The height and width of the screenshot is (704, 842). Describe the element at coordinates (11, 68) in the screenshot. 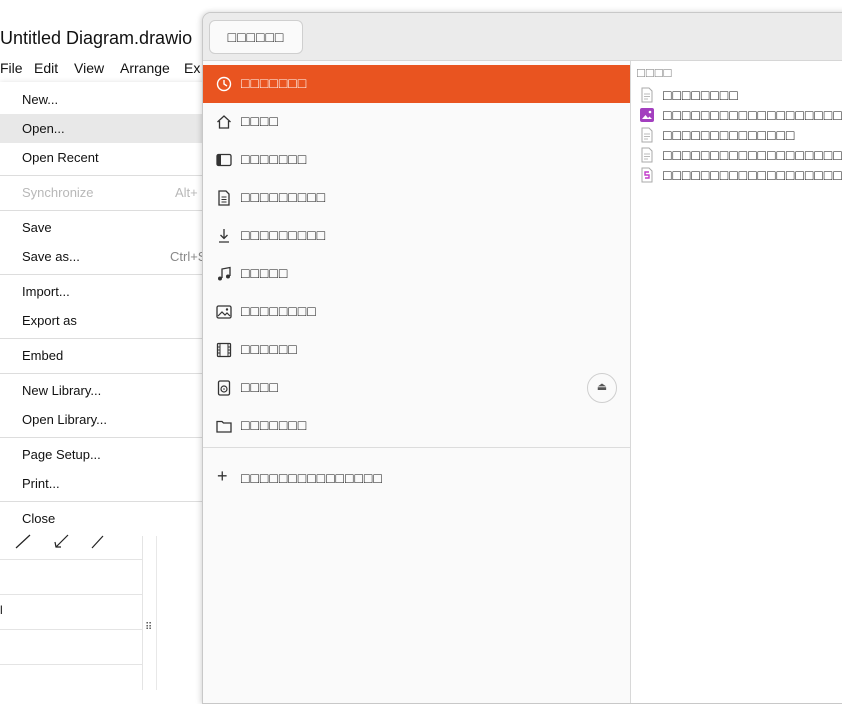

I see `menu-file: File` at that location.